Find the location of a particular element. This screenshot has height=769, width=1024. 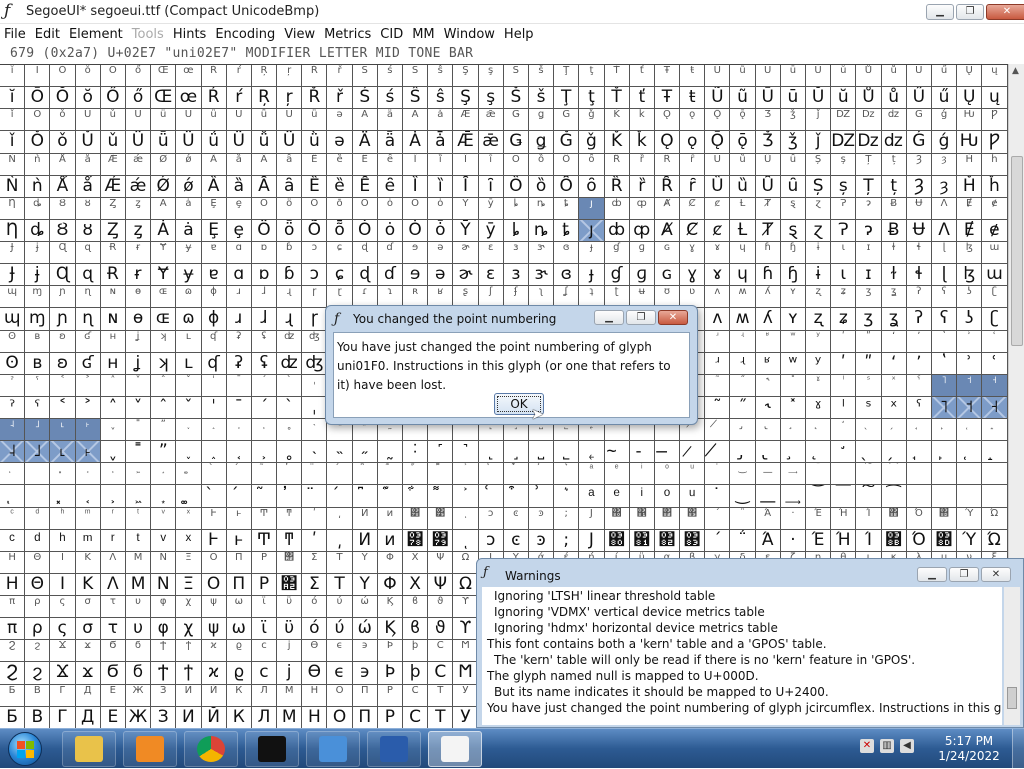

glyph-cell: ˦ is located at coordinates (970, 407).